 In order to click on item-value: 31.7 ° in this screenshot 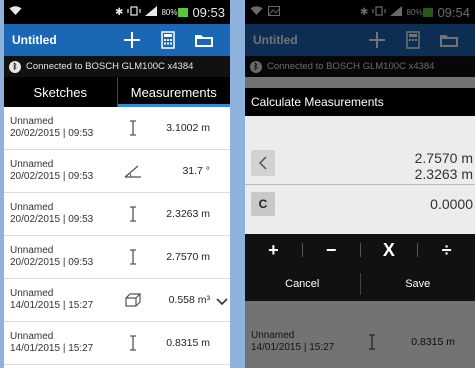, I will do `click(196, 171)`.